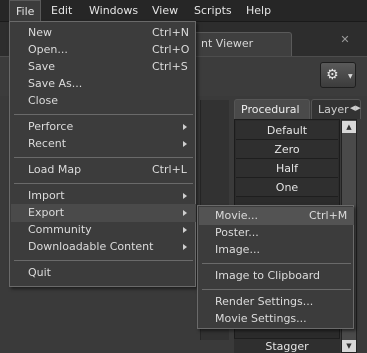  What do you see at coordinates (103, 144) in the screenshot?
I see `menu-item-recent: Recent` at bounding box center [103, 144].